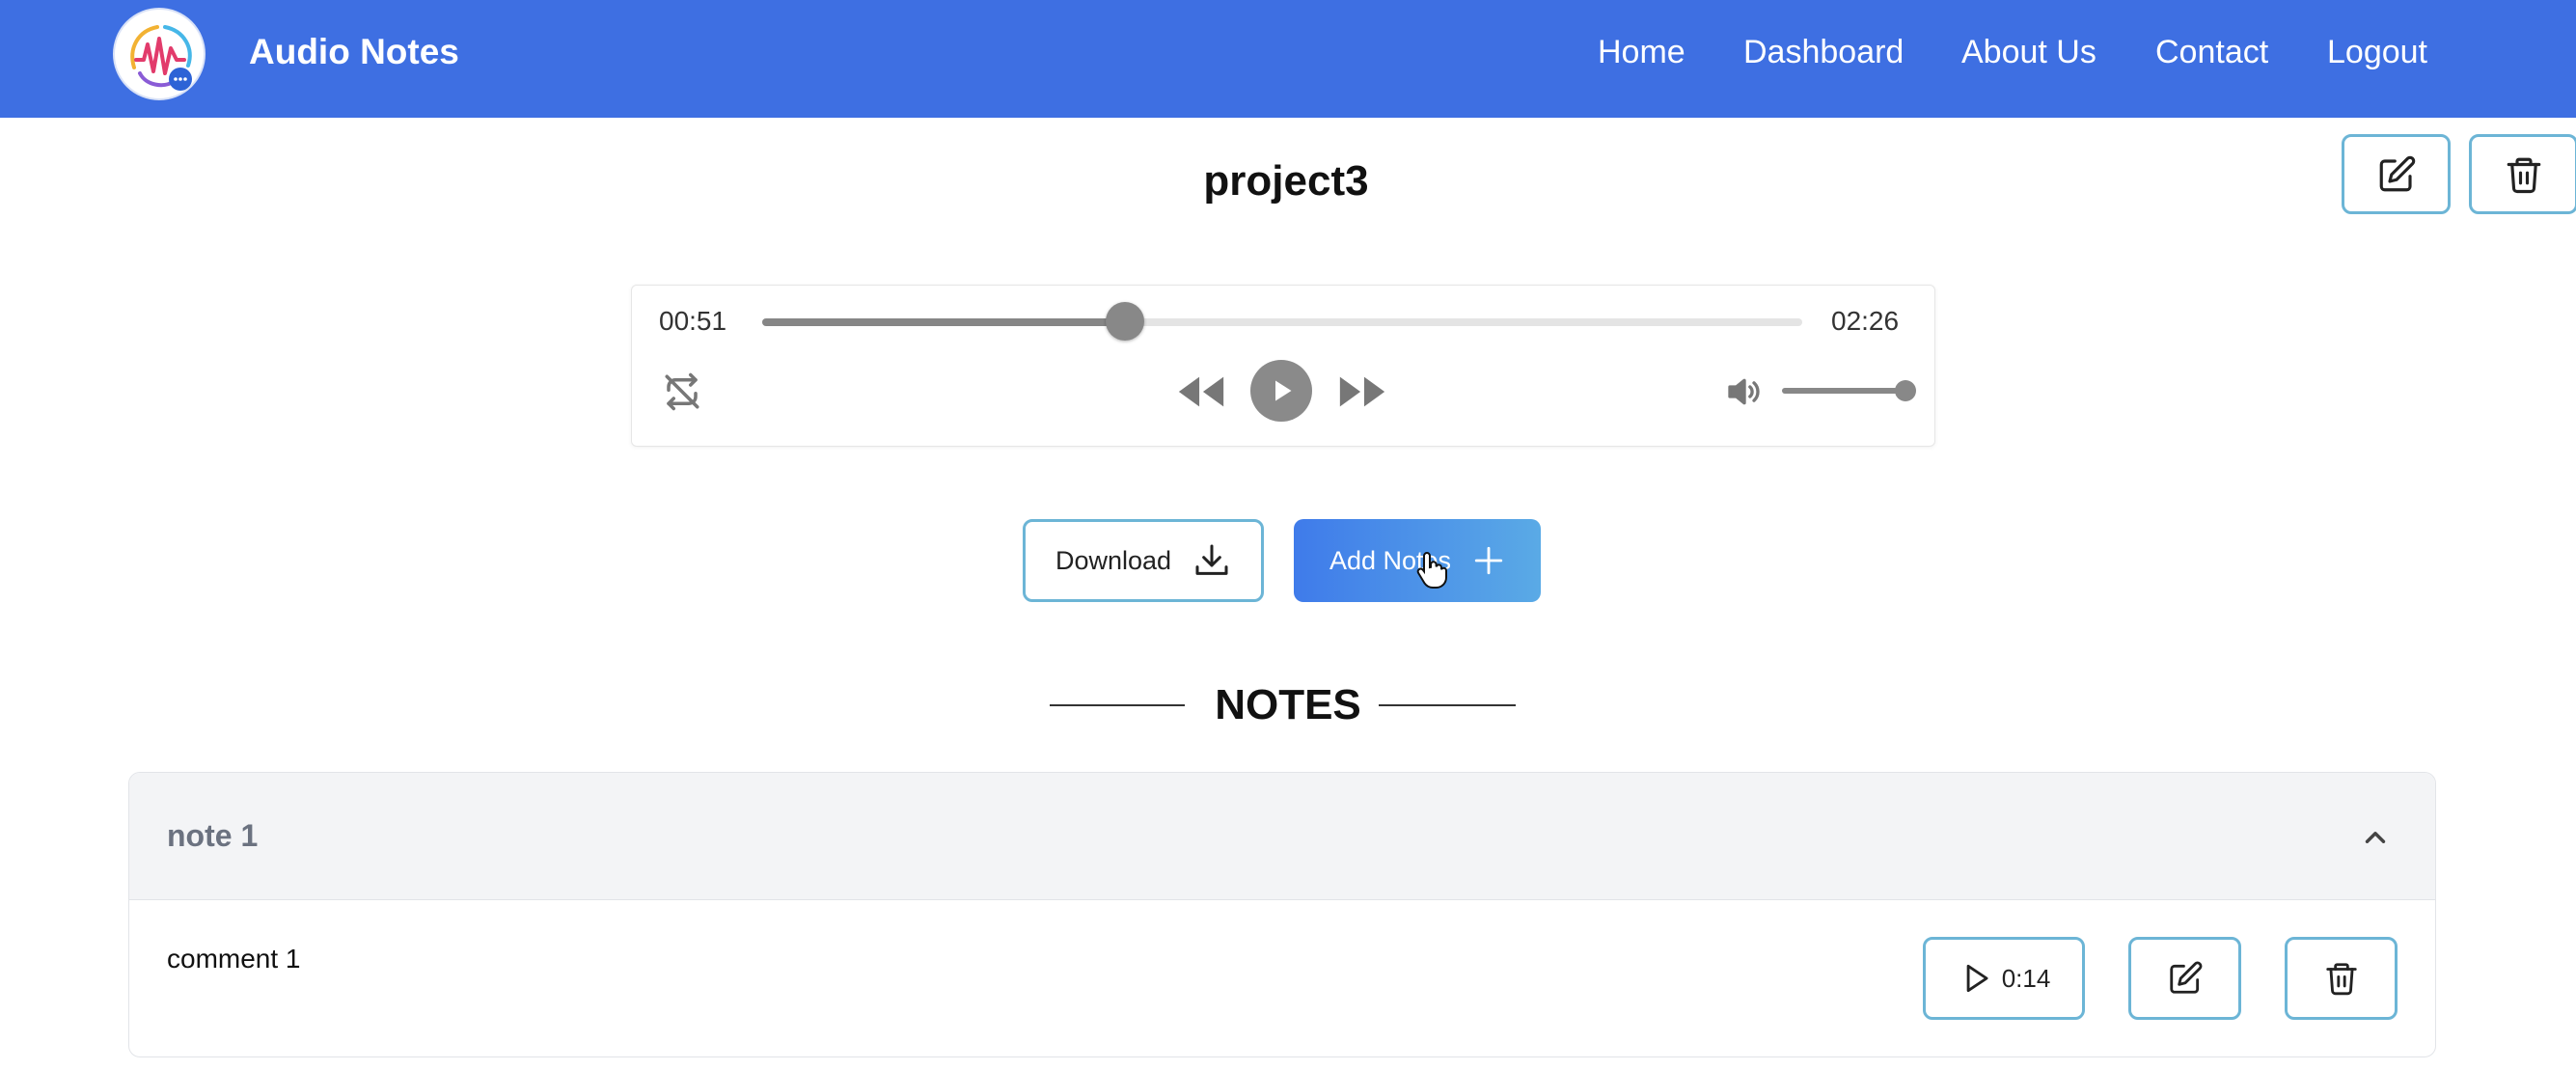 This screenshot has height=1070, width=2576. I want to click on repeat-off-icon, so click(682, 391).